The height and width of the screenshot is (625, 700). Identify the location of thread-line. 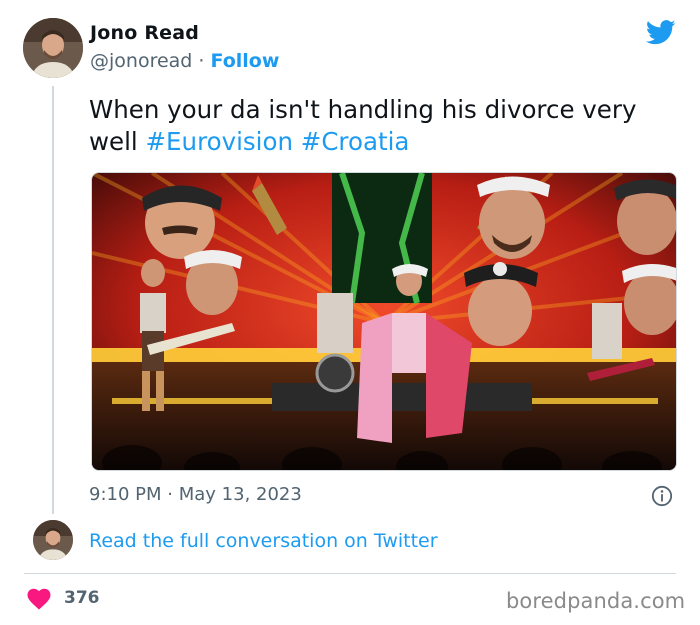
(53, 300).